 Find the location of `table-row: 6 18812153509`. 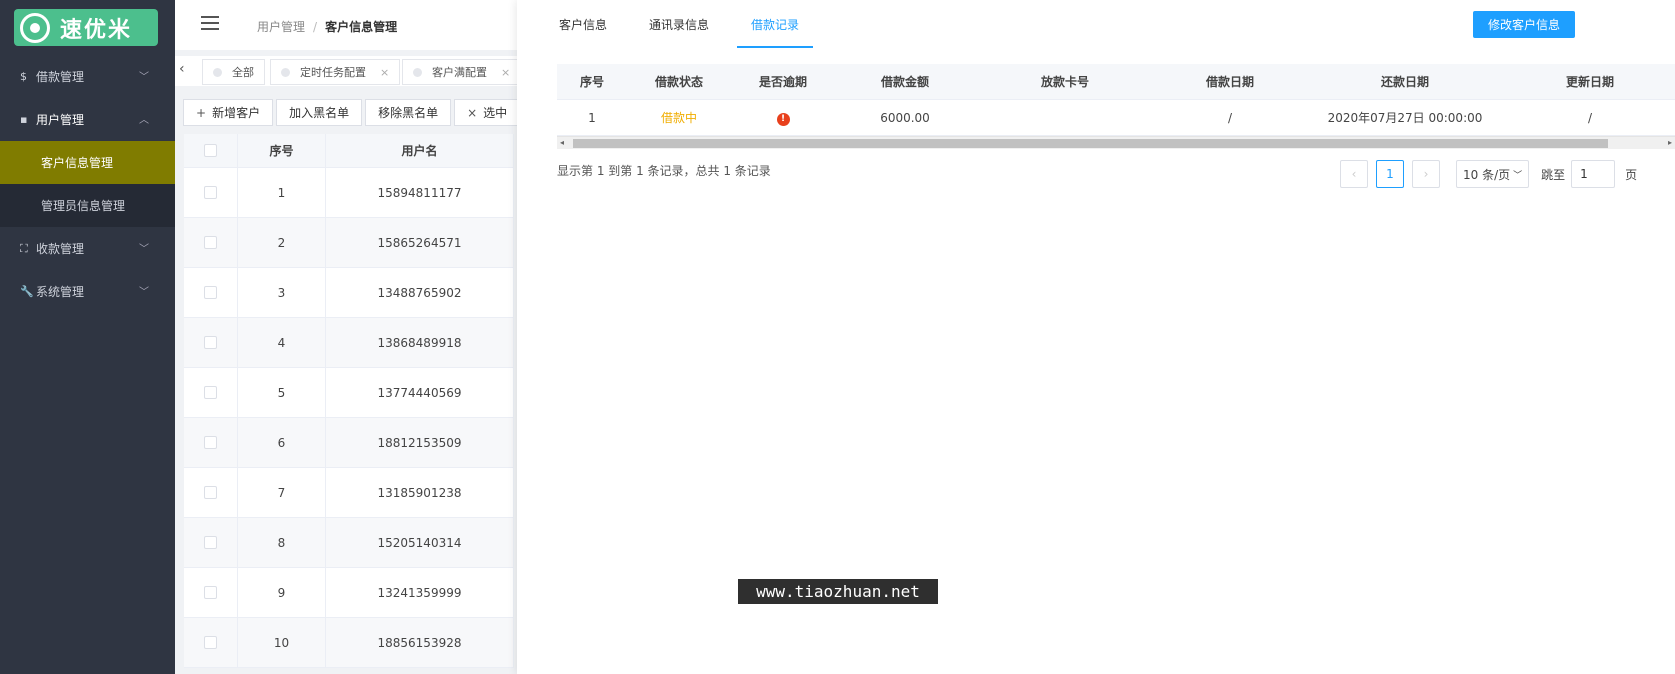

table-row: 6 18812153509 is located at coordinates (349, 443).